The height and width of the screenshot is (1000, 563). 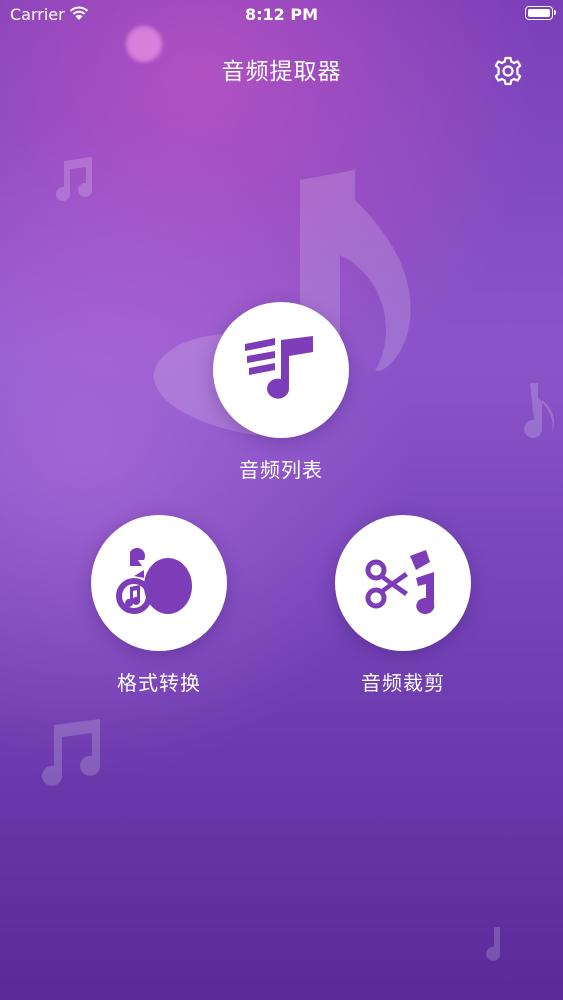 I want to click on audio-trim-button: 音频裁剪, so click(x=403, y=605).